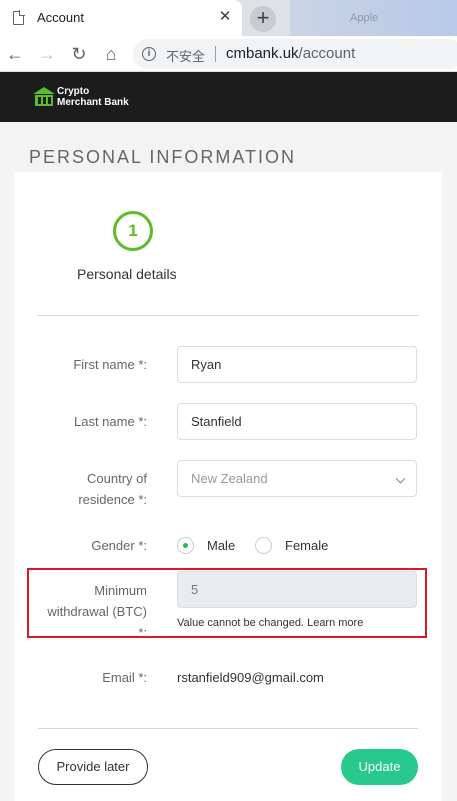 The height and width of the screenshot is (801, 457). Describe the element at coordinates (97, 611) in the screenshot. I see `min-withdrawal-label-line-2: withdrawal (BTC)` at that location.